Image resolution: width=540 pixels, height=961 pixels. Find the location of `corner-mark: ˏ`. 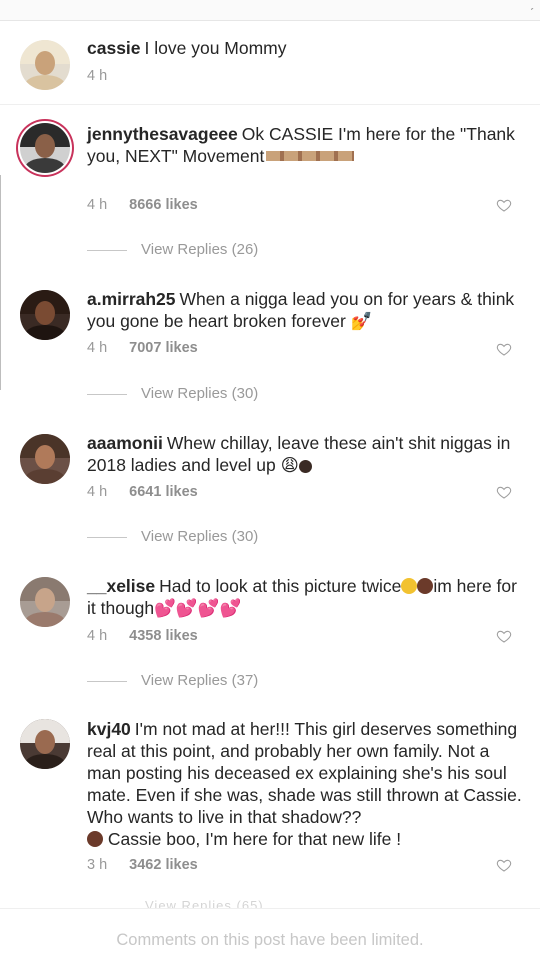

corner-mark: ˏ is located at coordinates (531, 5).